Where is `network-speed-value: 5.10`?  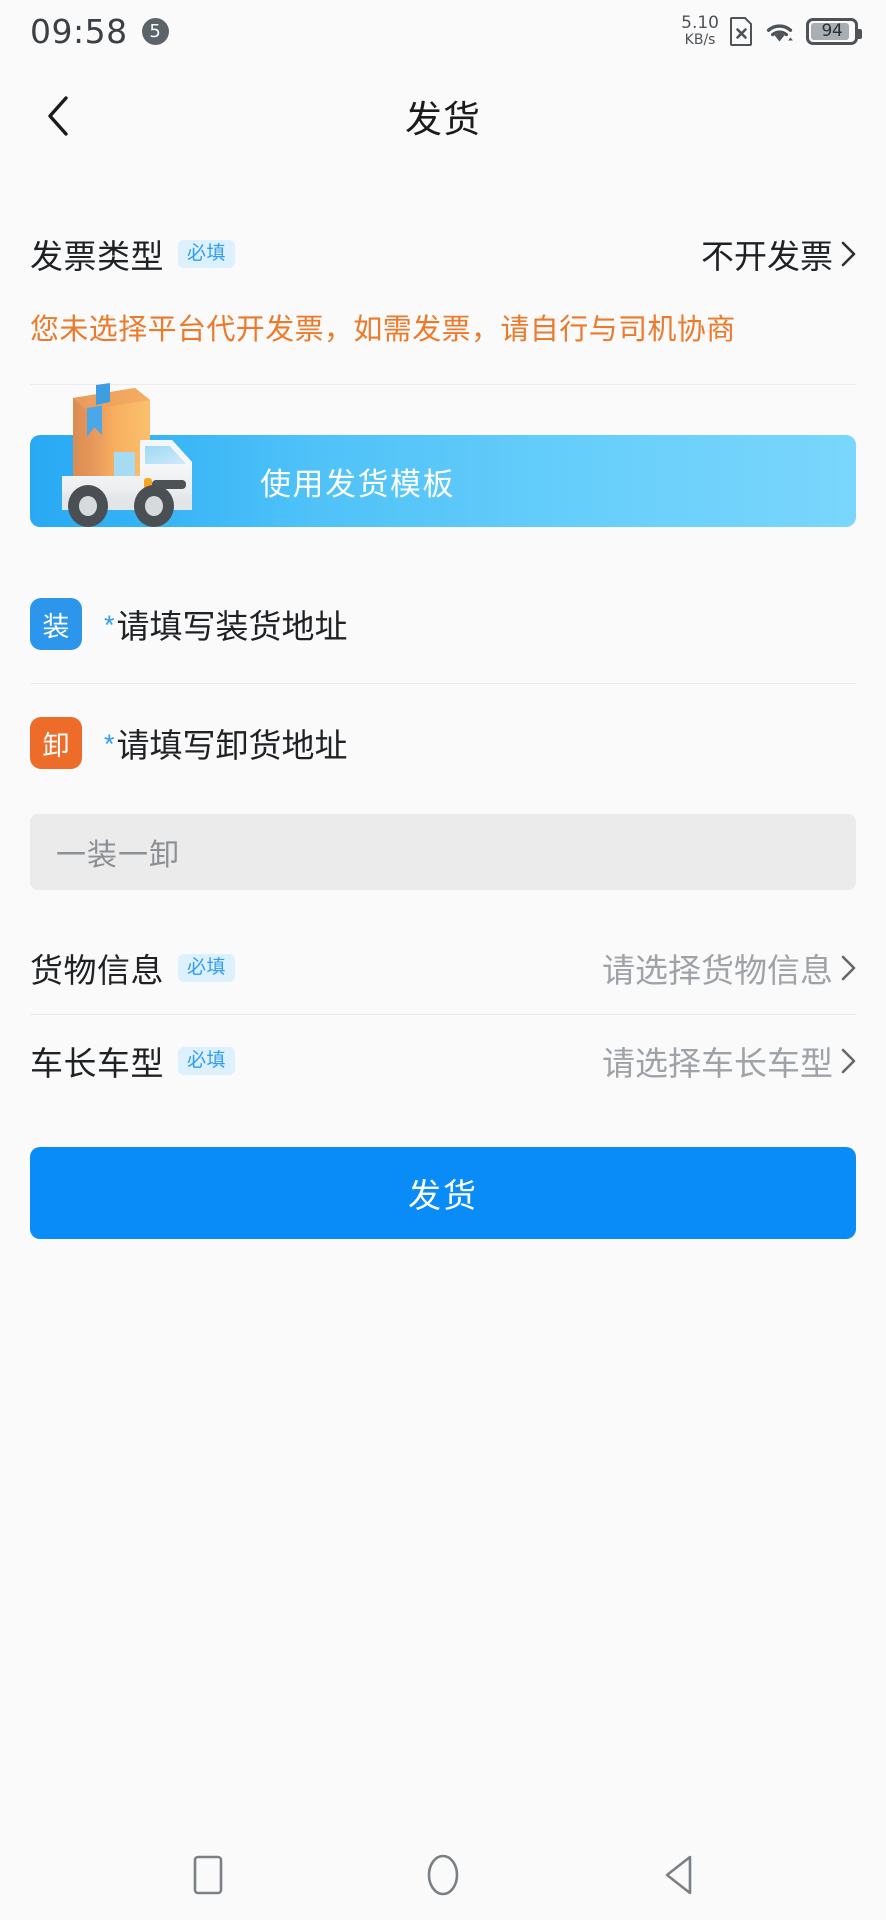
network-speed-value: 5.10 is located at coordinates (700, 23).